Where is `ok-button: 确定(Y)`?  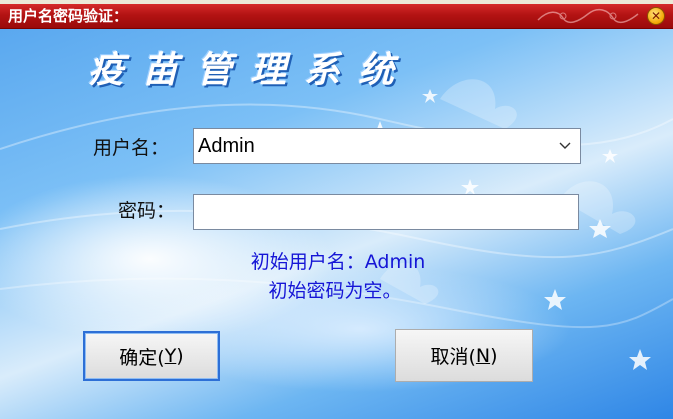 ok-button: 确定(Y) is located at coordinates (151, 356).